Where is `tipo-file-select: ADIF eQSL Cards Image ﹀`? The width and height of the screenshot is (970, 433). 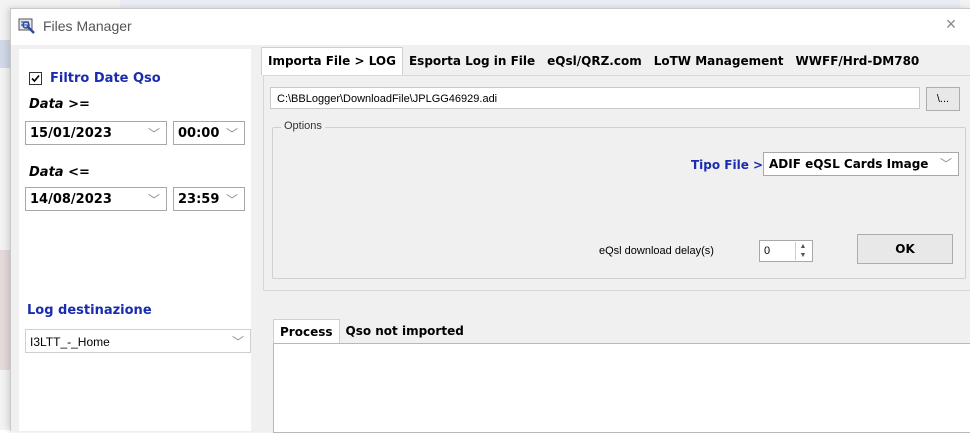 tipo-file-select: ADIF eQSL Cards Image ﹀ is located at coordinates (861, 164).